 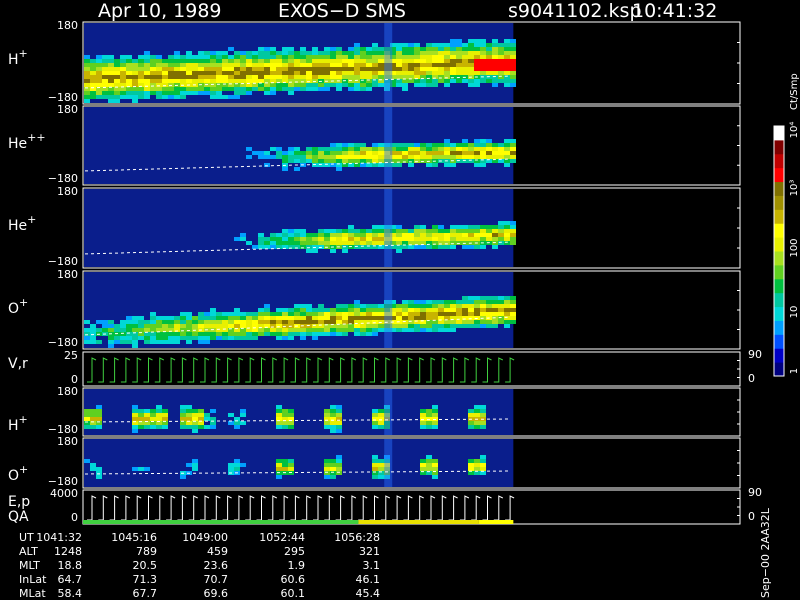 I want to click on panel-7: O+180−180, so click(x=374, y=462).